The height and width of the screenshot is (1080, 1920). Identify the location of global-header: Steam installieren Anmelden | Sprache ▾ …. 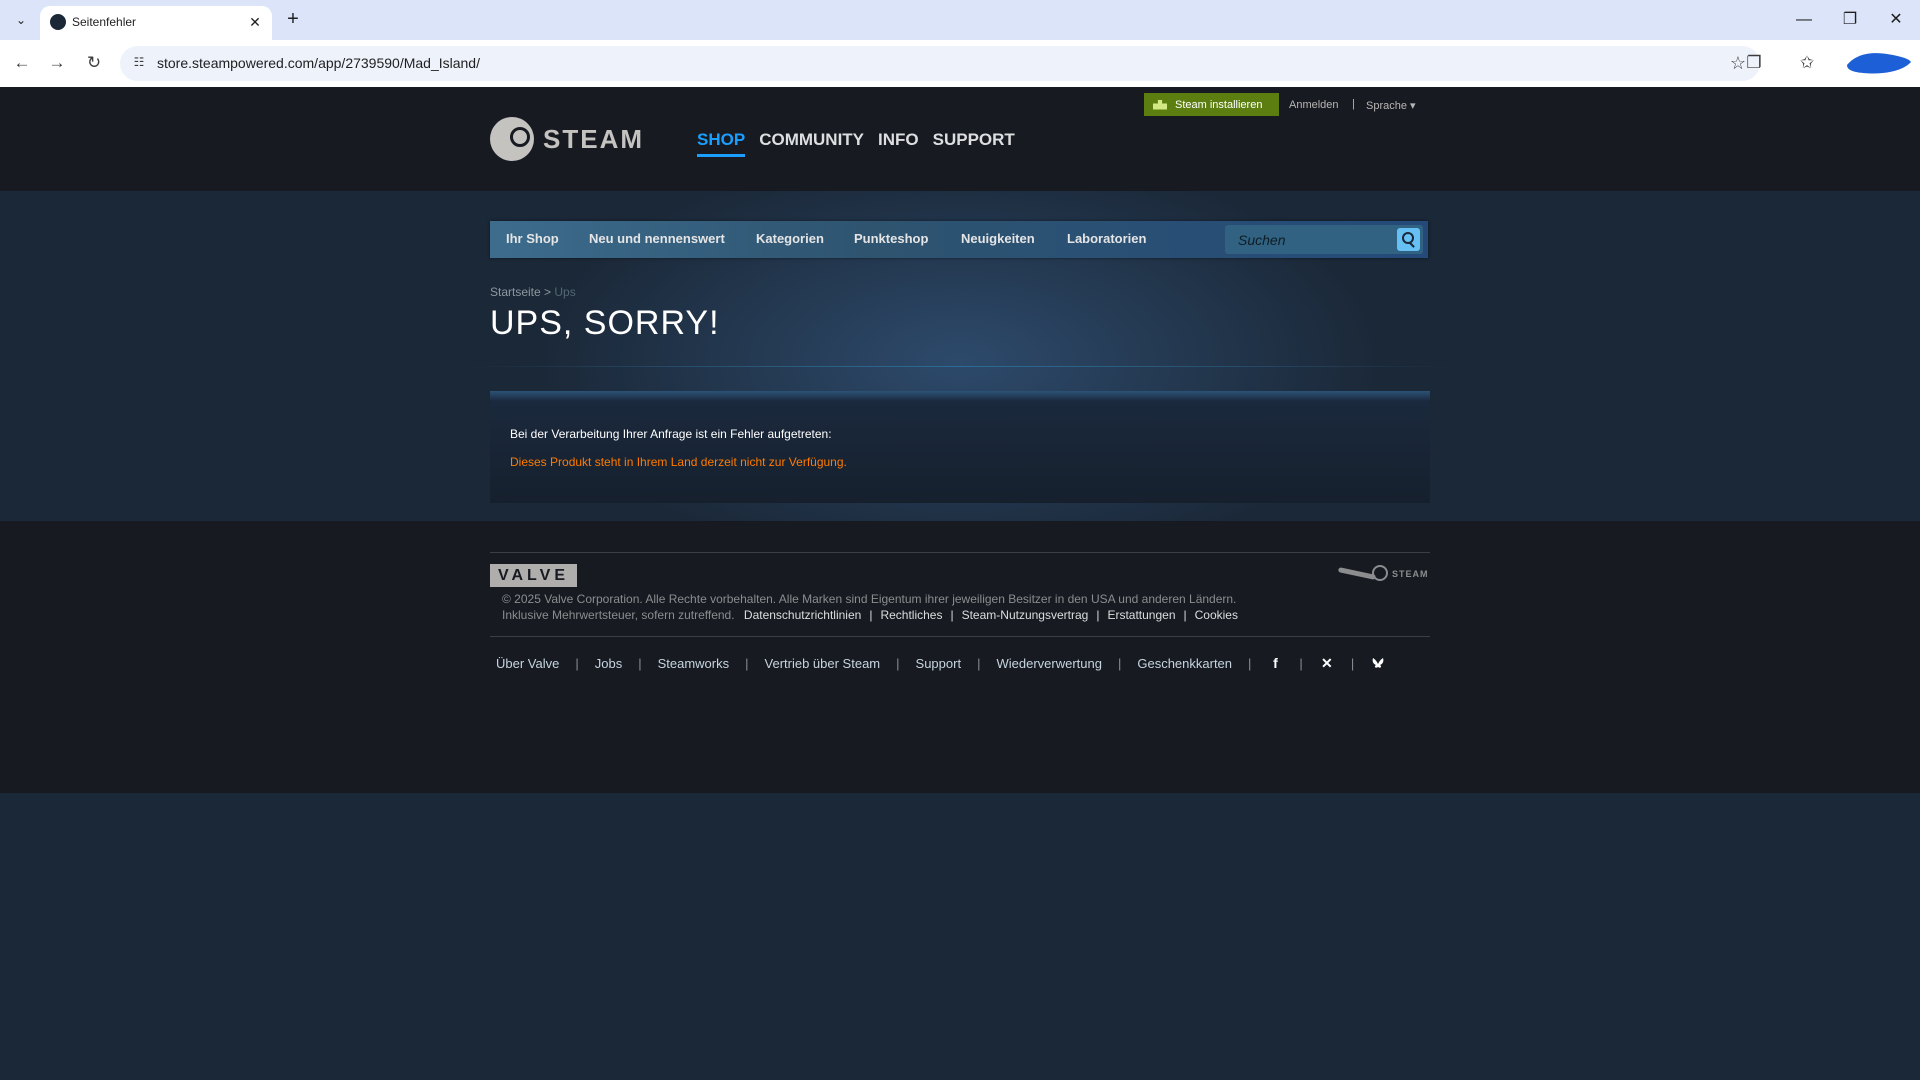
(960, 139).